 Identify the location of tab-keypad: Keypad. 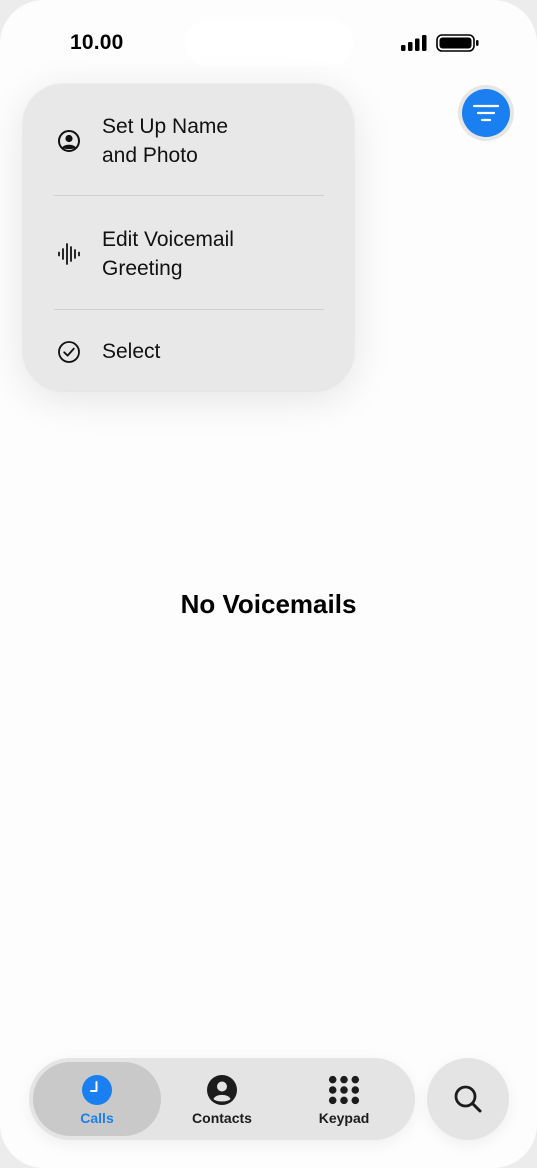
(344, 1099).